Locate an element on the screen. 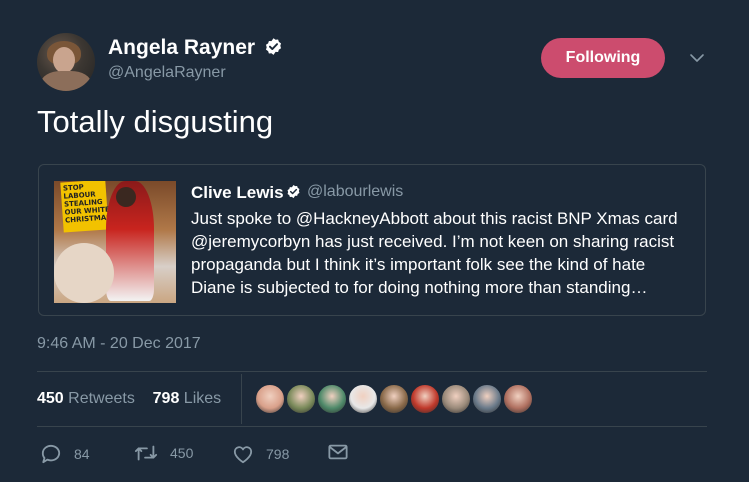 This screenshot has height=482, width=749. envelope-icon is located at coordinates (338, 452).